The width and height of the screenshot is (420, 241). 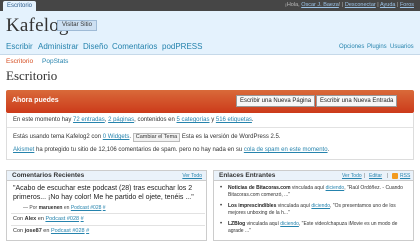 I want to click on list-item: Con Alex en Podcast #028 #, so click(x=48, y=219).